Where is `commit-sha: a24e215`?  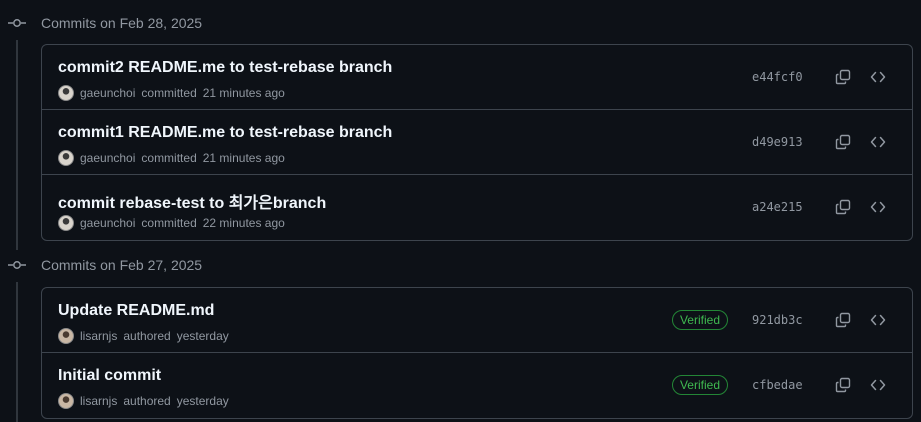 commit-sha: a24e215 is located at coordinates (779, 207).